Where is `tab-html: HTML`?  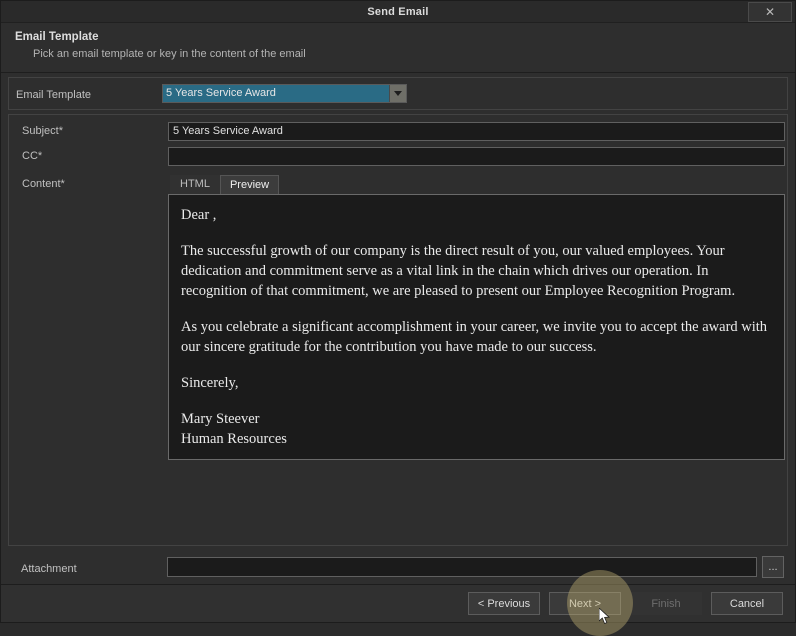 tab-html: HTML is located at coordinates (195, 184).